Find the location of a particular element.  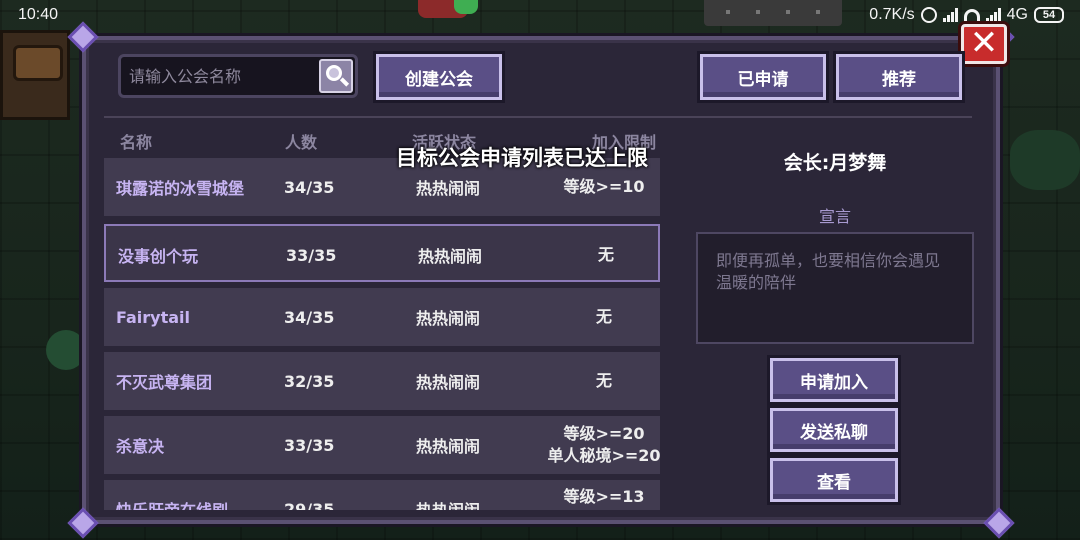

limit-line: 等级>=10 is located at coordinates (604, 186).